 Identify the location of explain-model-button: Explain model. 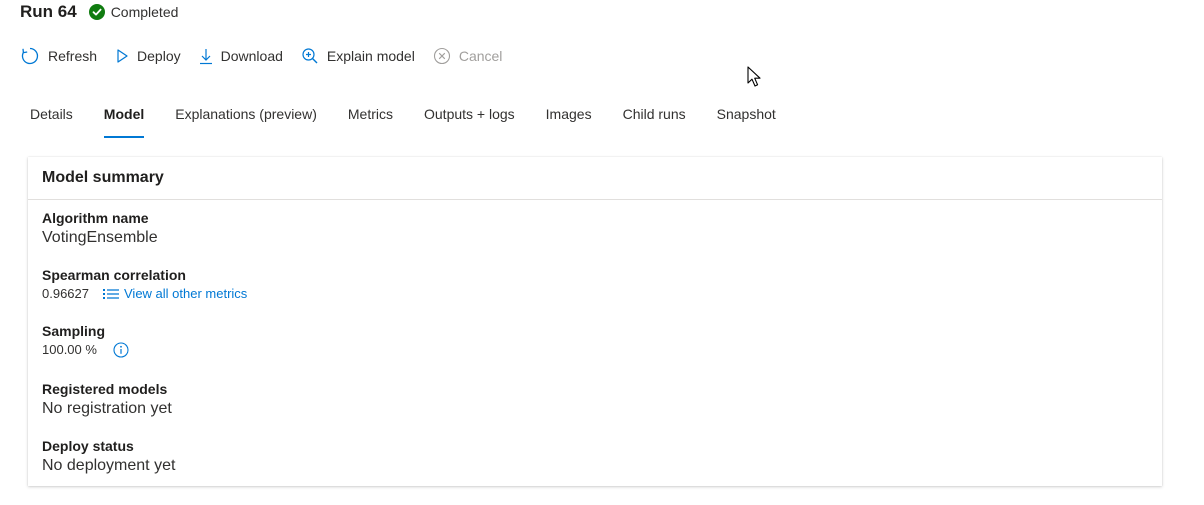
(358, 56).